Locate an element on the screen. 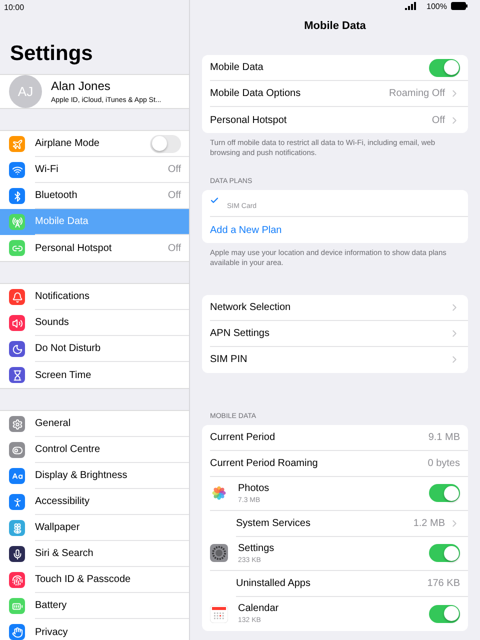  profile-name: Alan Jones is located at coordinates (80, 86).